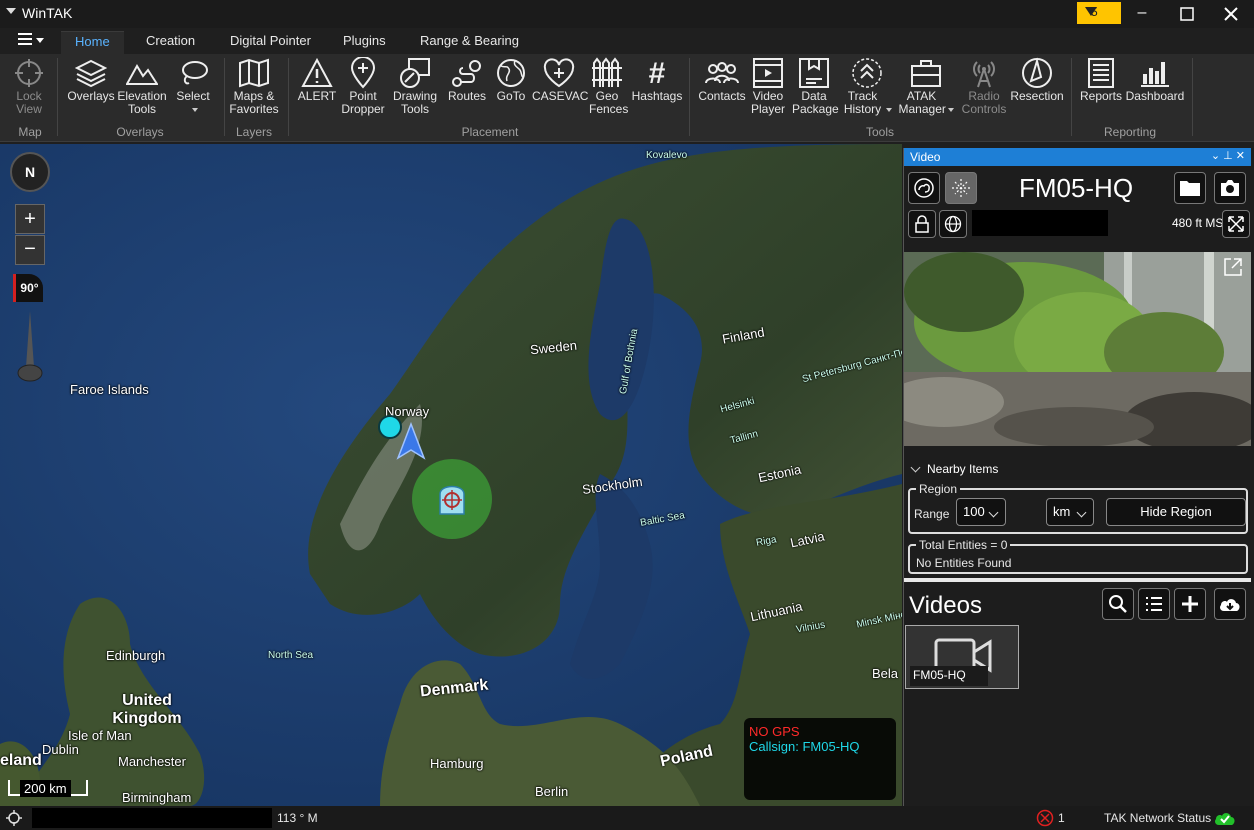  What do you see at coordinates (30, 219) in the screenshot?
I see `zoom-in-button: +` at bounding box center [30, 219].